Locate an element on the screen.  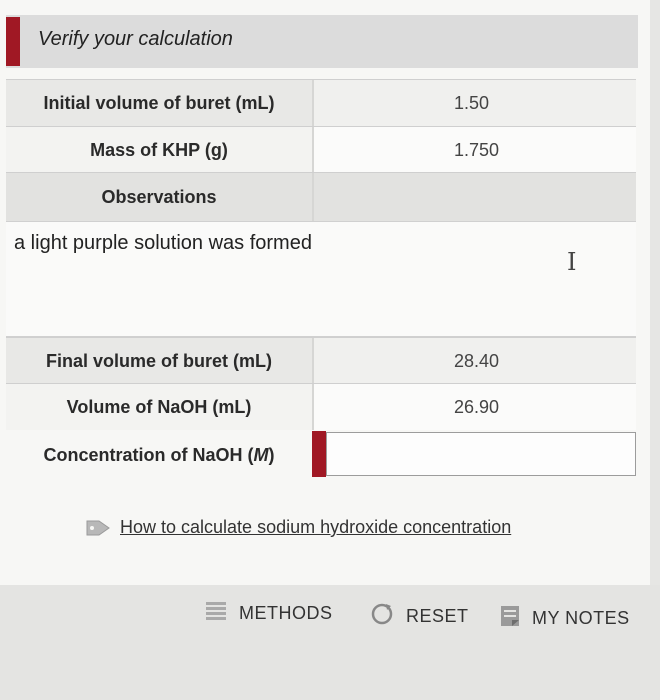
initial-volume-label: Initial volume of buret (mL) is located at coordinates (159, 103).